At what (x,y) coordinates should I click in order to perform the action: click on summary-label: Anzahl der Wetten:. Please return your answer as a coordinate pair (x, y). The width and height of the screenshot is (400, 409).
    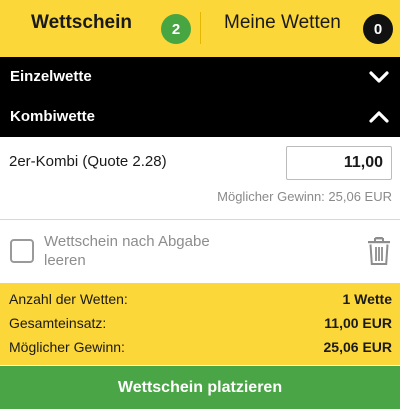
    Looking at the image, I should click on (68, 299).